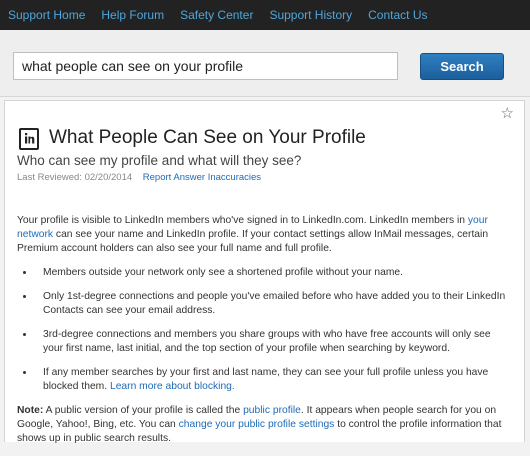  I want to click on article-title: What People Can See on Your Profile, so click(207, 137).